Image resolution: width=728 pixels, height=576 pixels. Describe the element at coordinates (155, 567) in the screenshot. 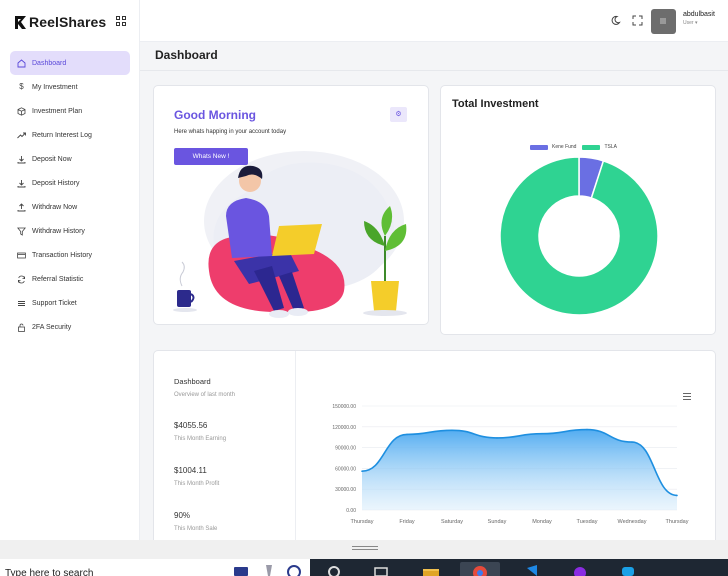

I see `taskbar-search: Type here to search` at that location.